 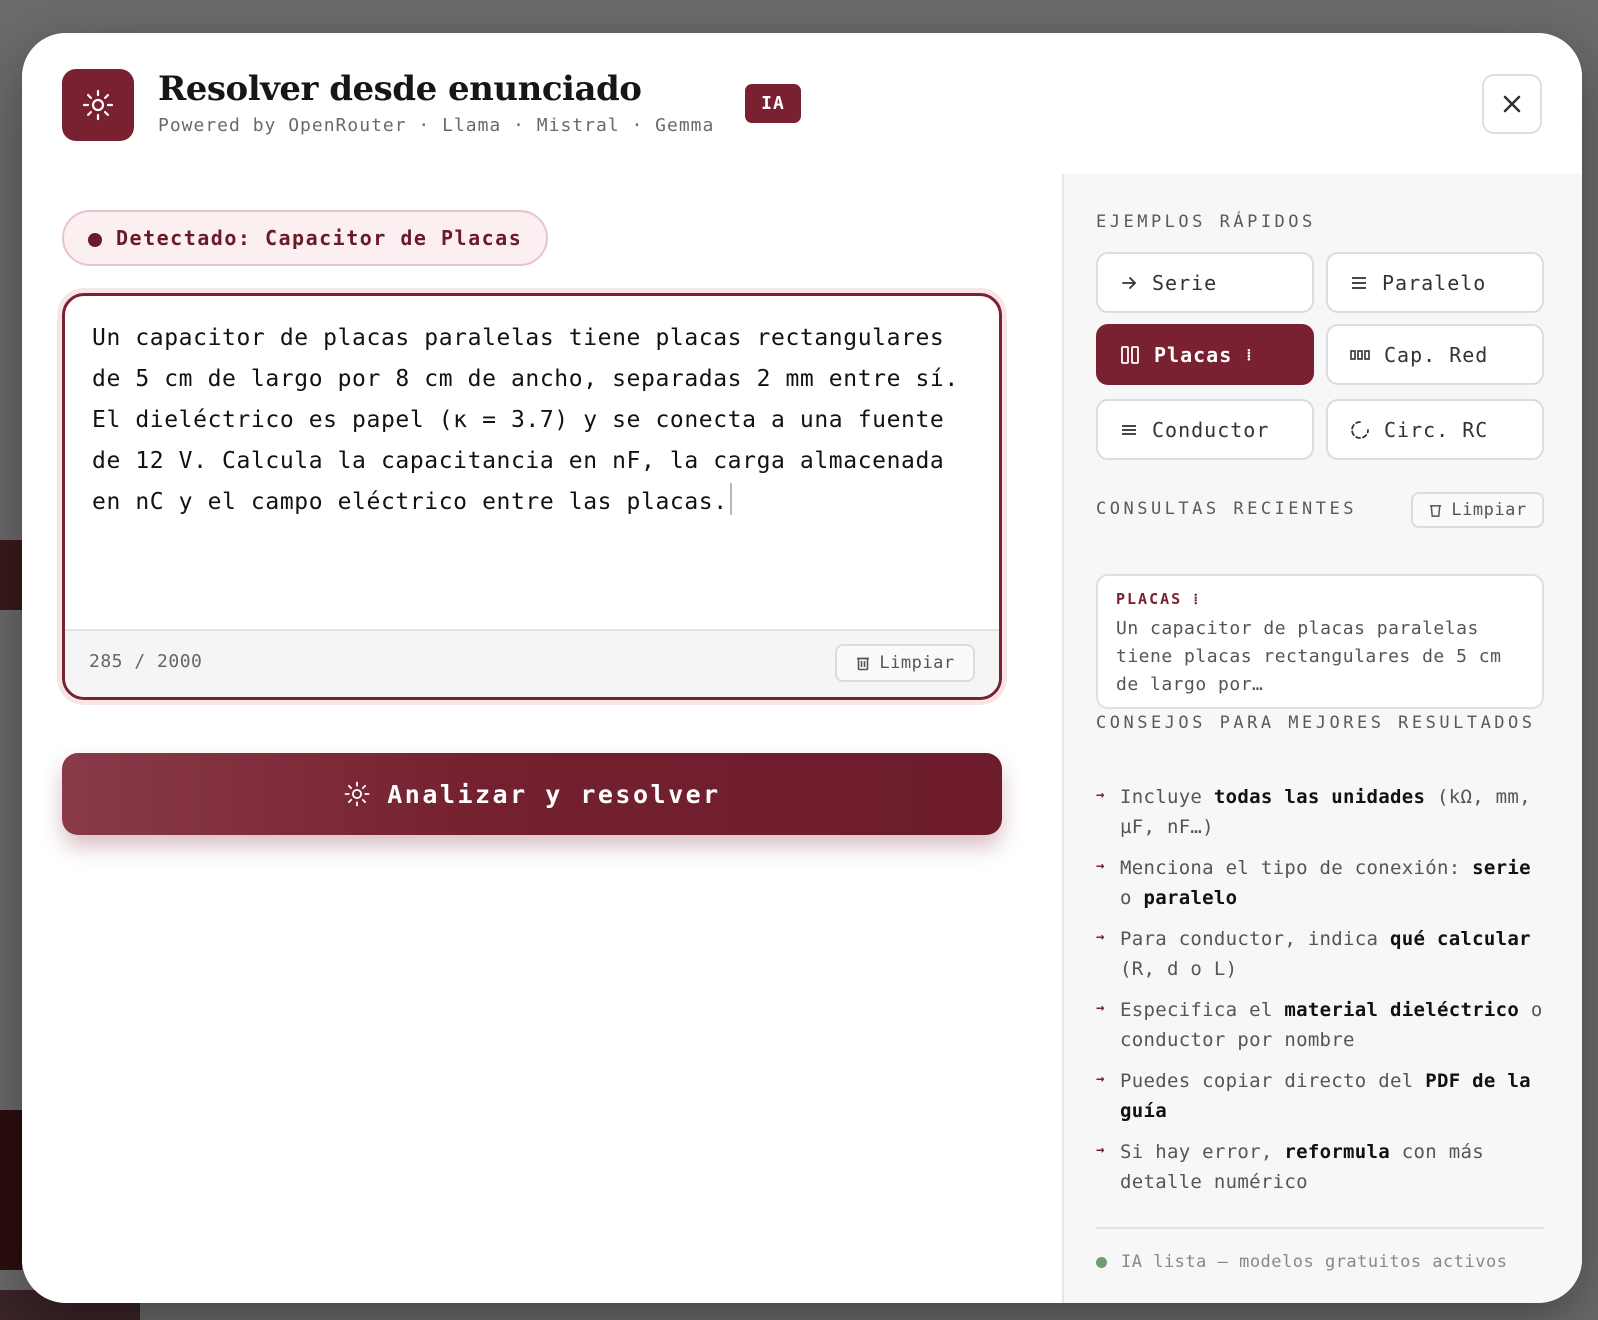 What do you see at coordinates (1435, 282) in the screenshot?
I see `example-paralelo-button: Paralelo` at bounding box center [1435, 282].